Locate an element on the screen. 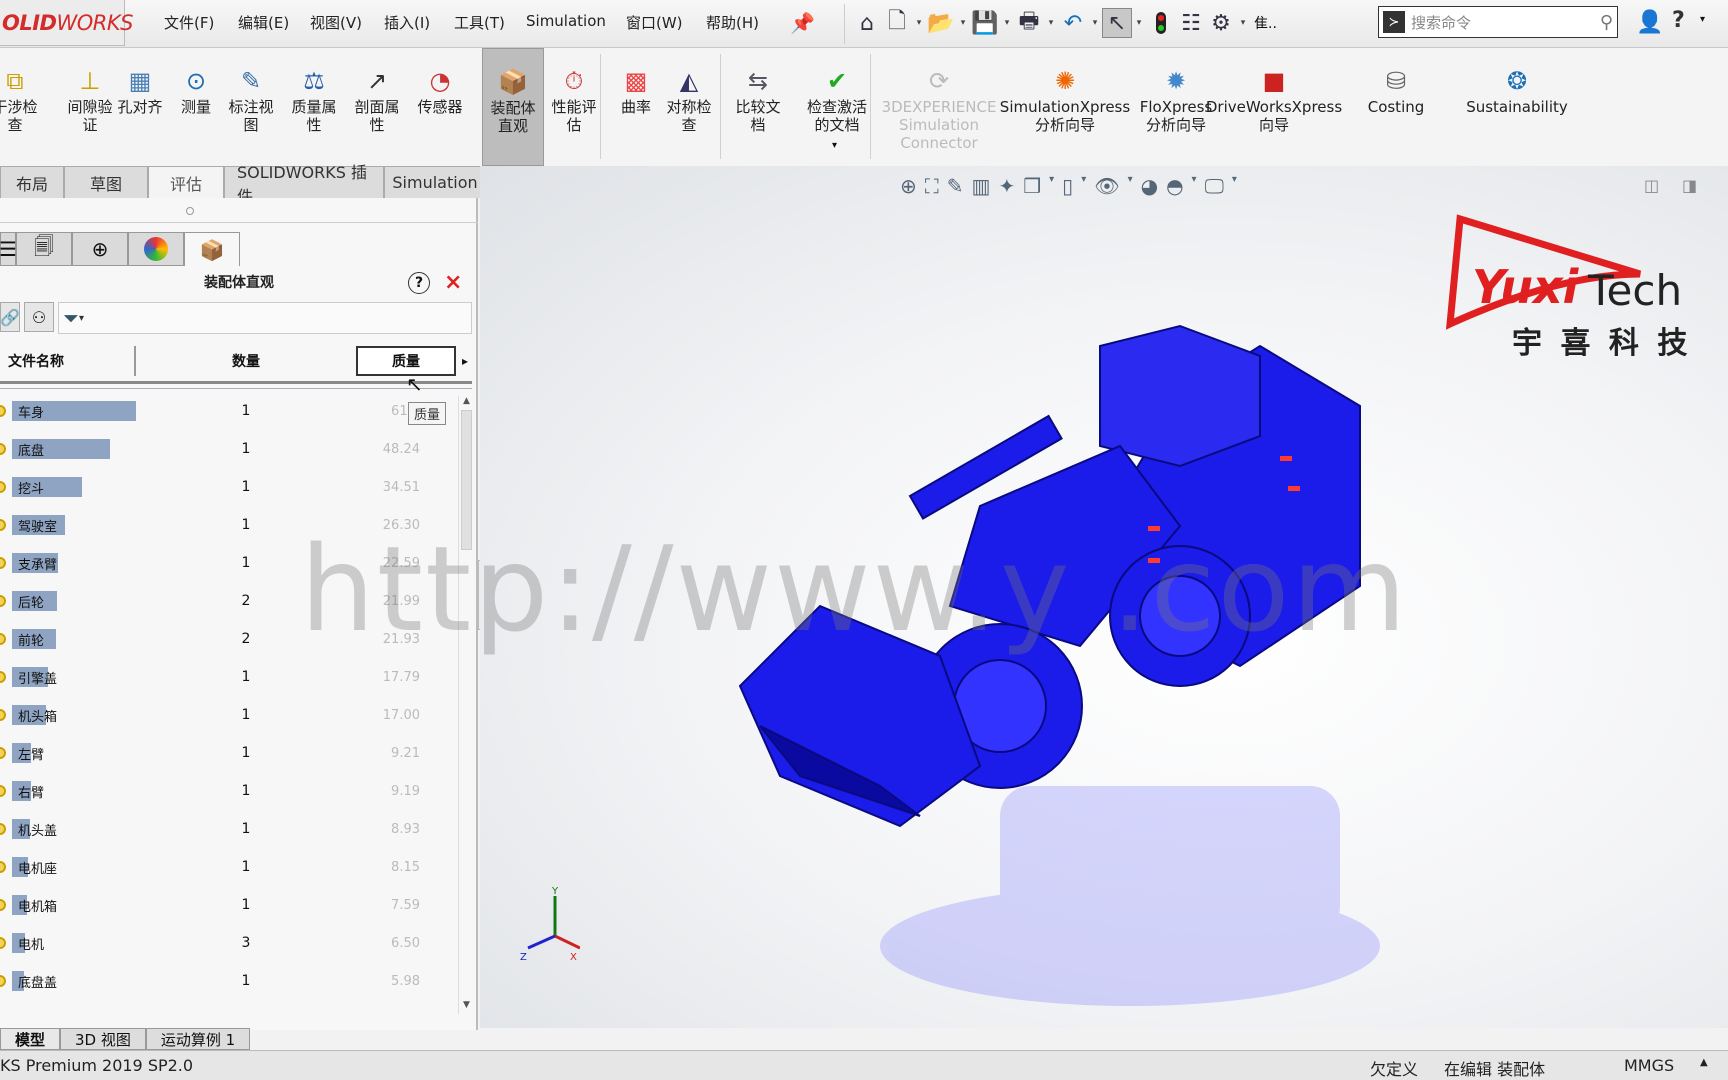 The image size is (1728, 1080). menu-item-6: 窗口(W) is located at coordinates (654, 22).